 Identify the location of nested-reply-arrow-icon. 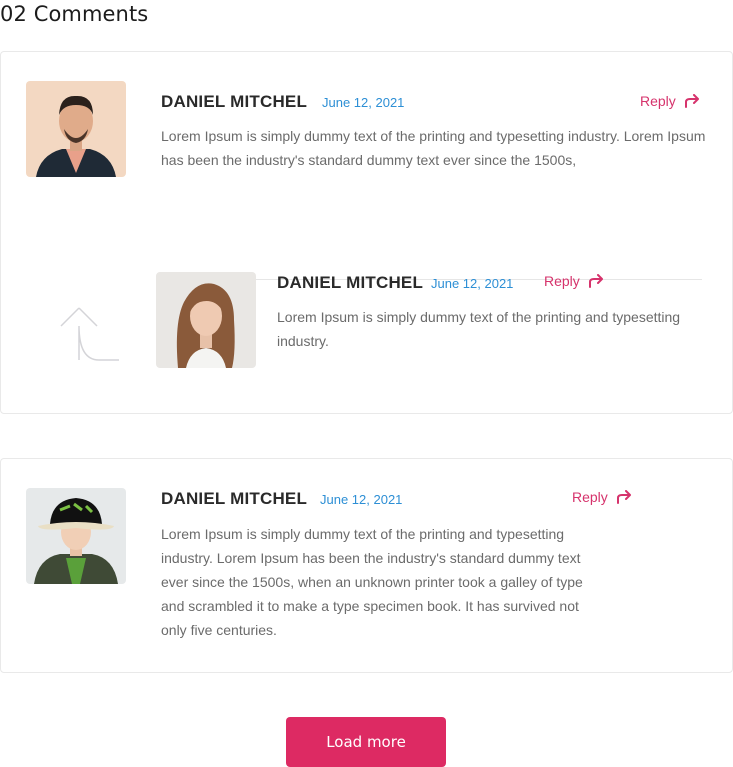
(89, 334).